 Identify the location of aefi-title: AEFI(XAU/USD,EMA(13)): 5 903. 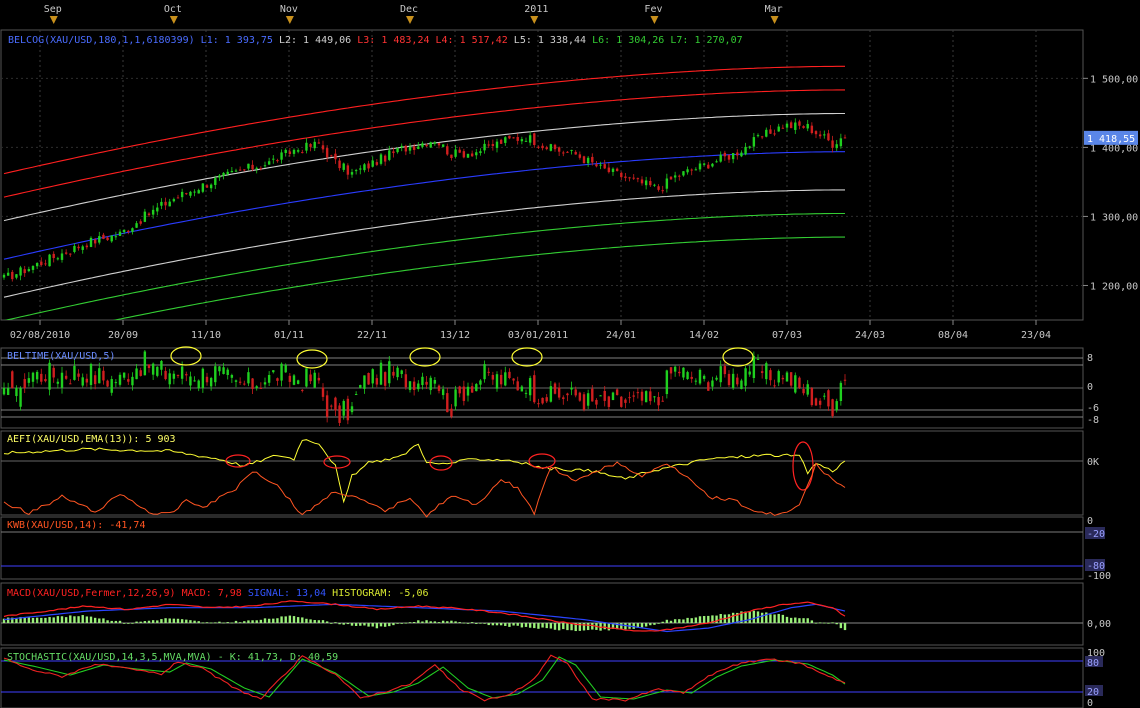
(91, 439).